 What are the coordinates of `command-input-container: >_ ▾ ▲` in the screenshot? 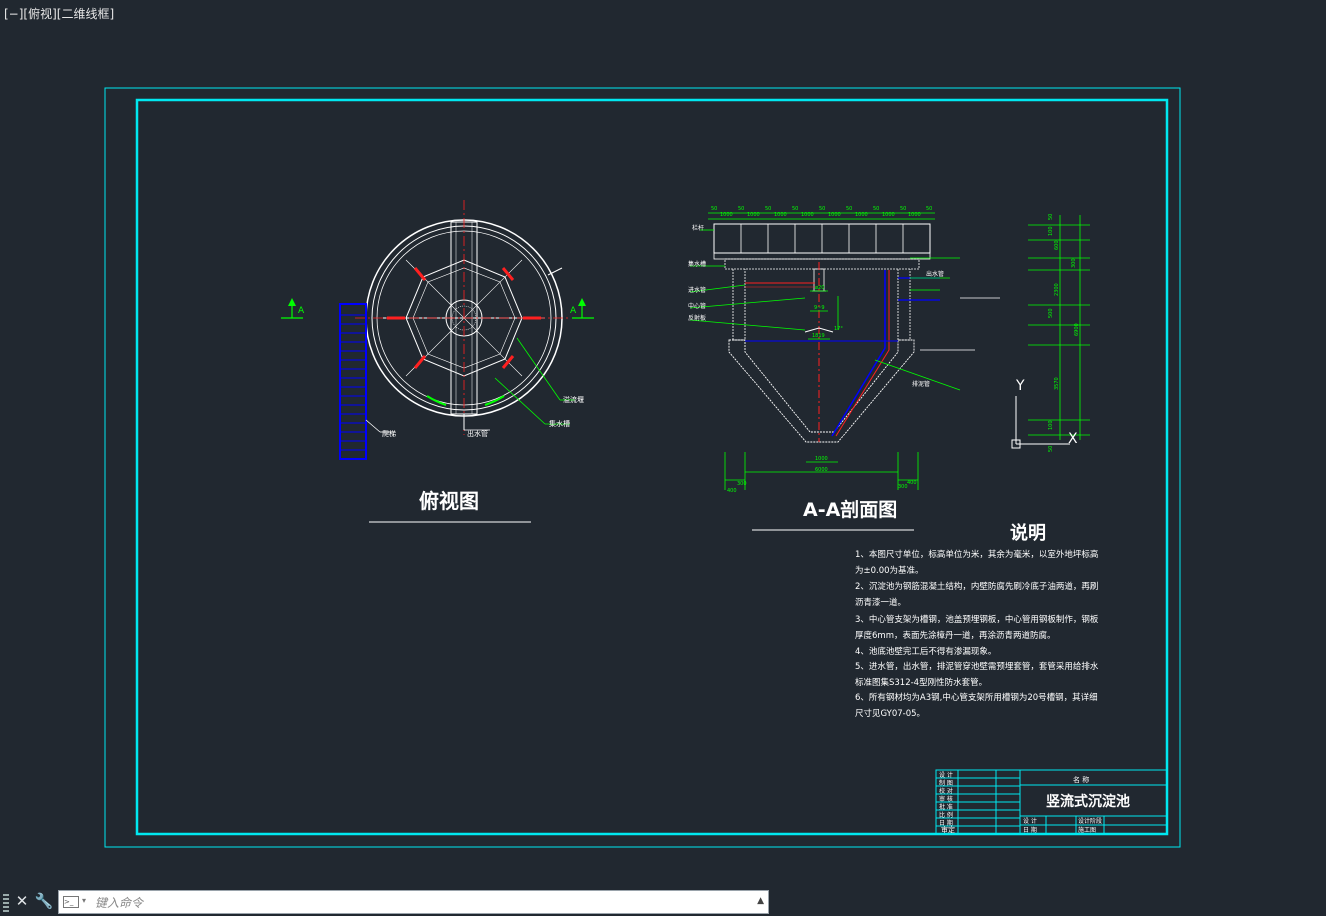 It's located at (413, 902).